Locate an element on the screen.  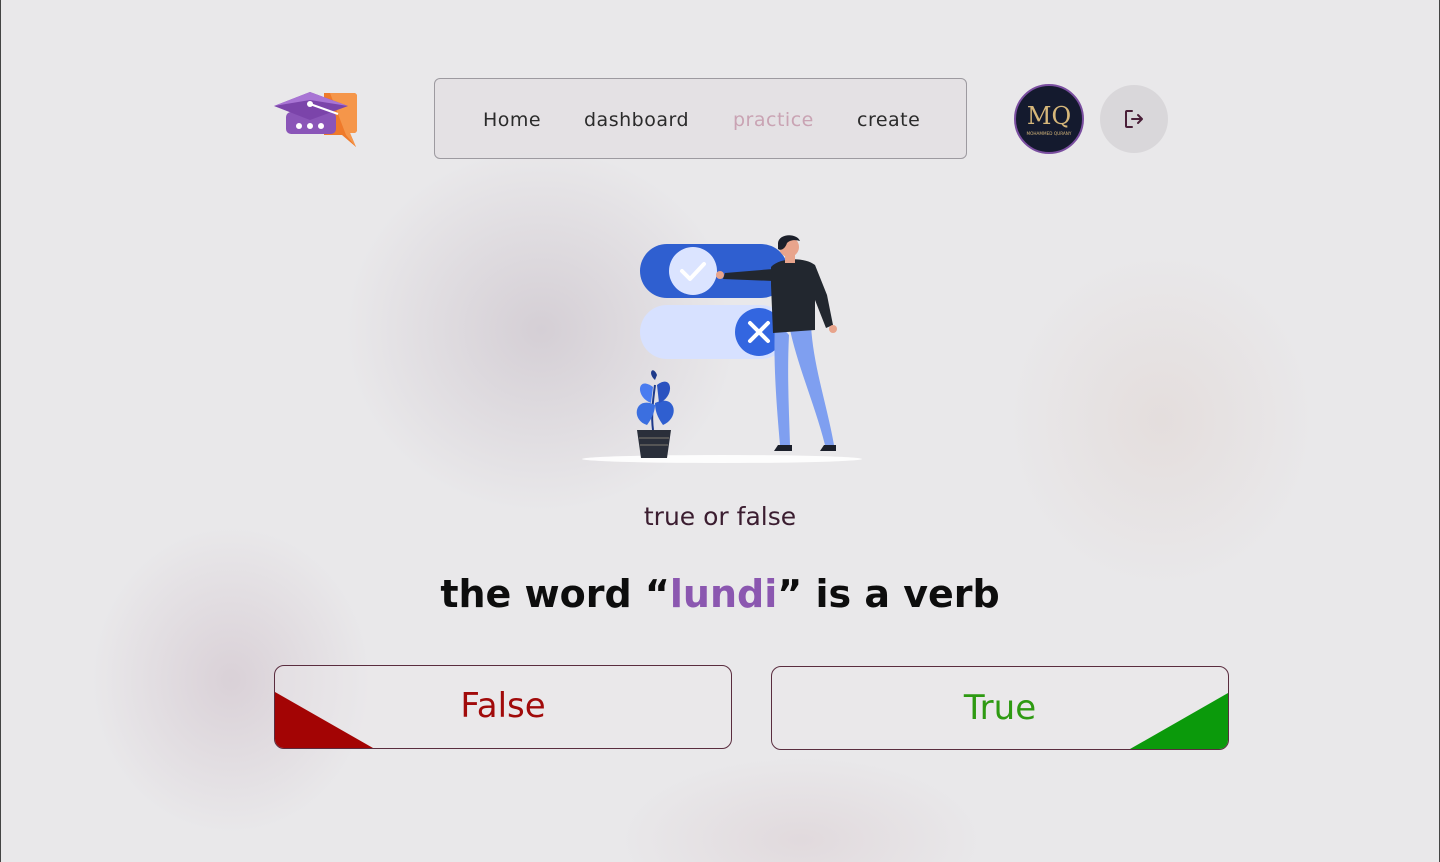
question-suffix: ” is a verb is located at coordinates (888, 594).